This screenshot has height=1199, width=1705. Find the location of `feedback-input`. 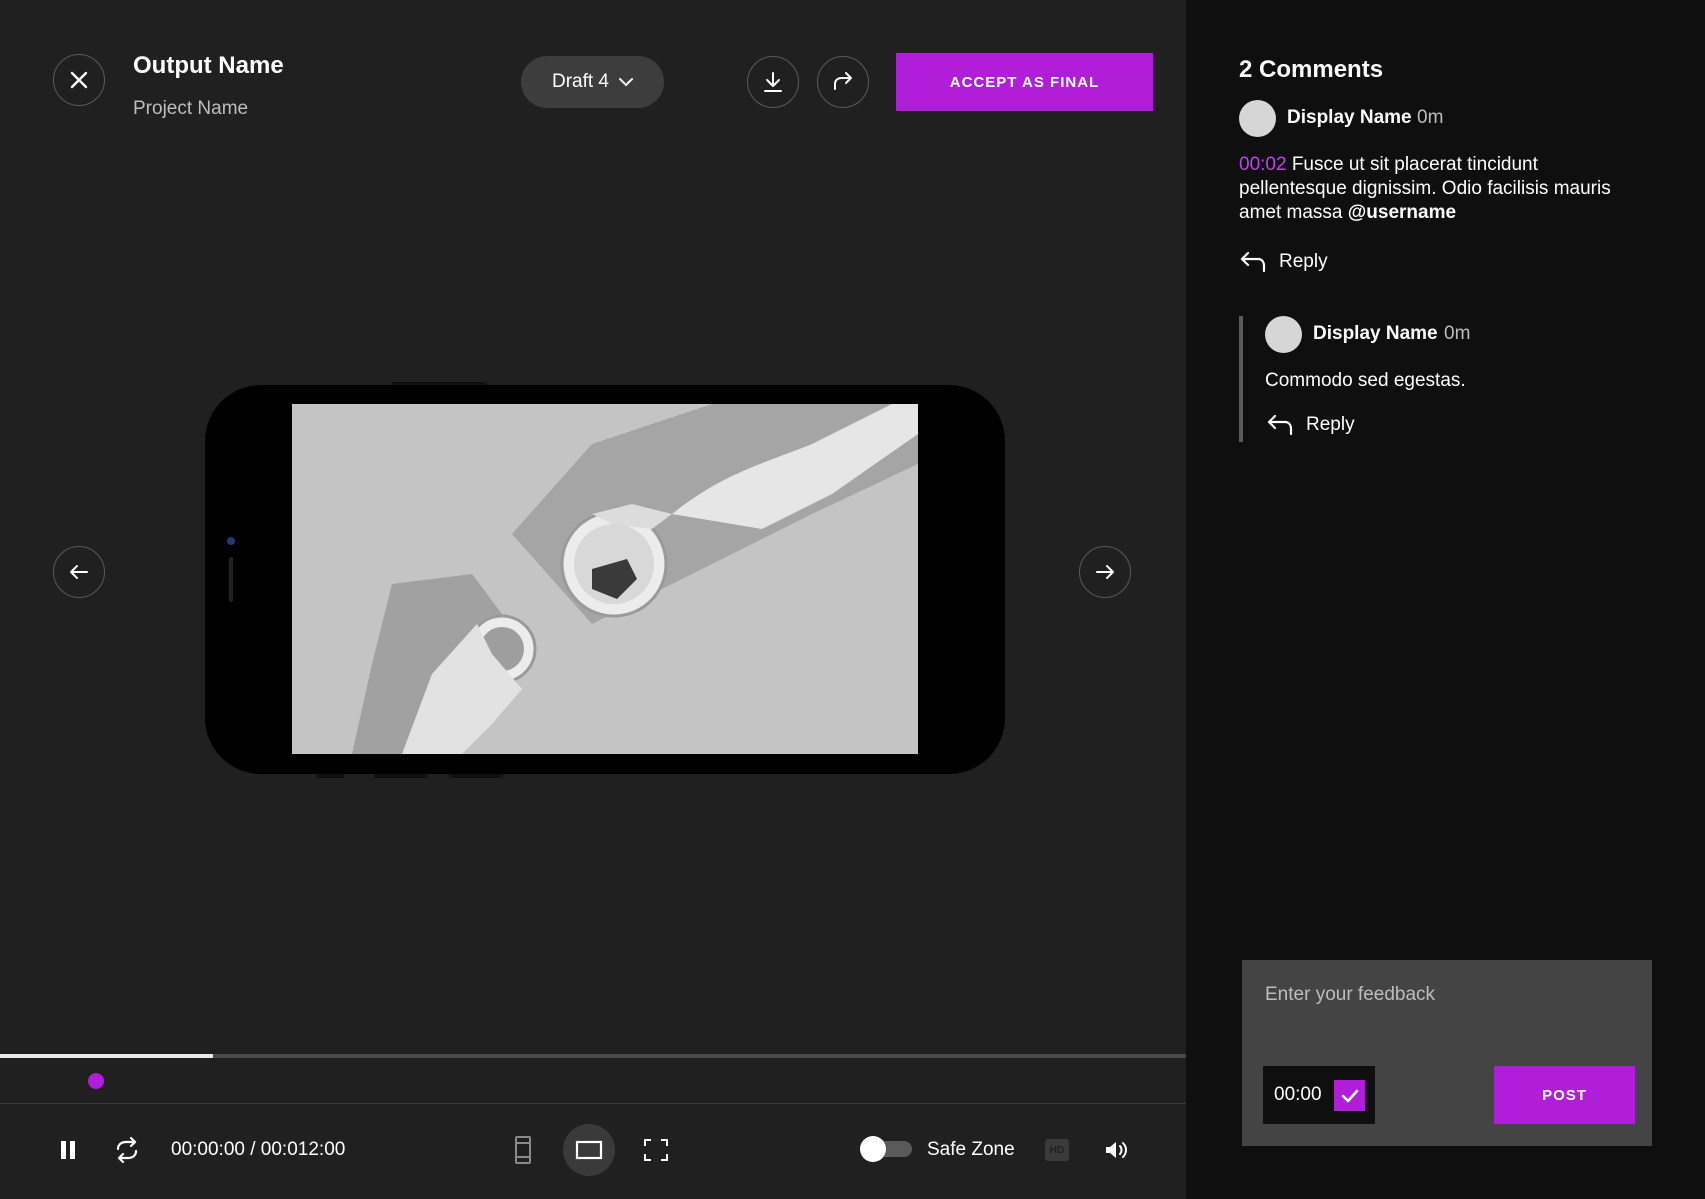

feedback-input is located at coordinates (1445, 995).